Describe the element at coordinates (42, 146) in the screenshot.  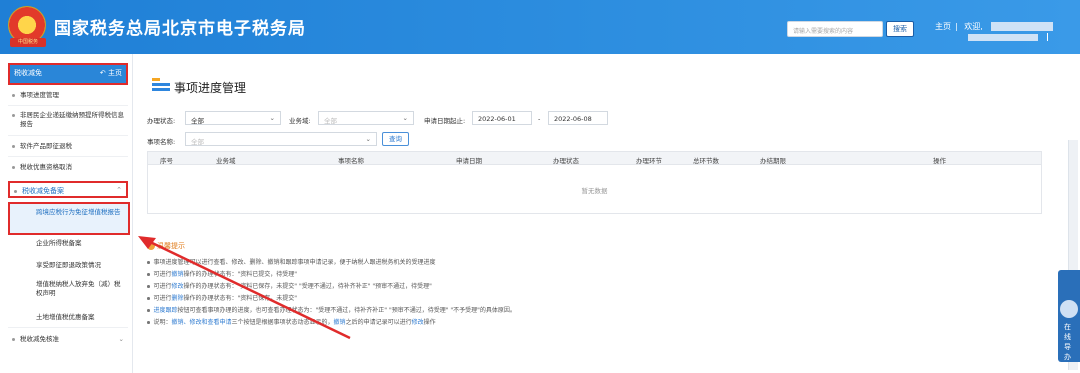
I see `sidebar-item-software: 软件产品即征退税` at that location.